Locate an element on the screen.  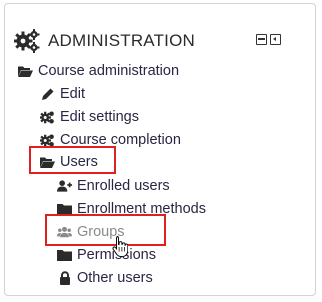
tree-item-edit-settings: Edit settings is located at coordinates (89, 117).